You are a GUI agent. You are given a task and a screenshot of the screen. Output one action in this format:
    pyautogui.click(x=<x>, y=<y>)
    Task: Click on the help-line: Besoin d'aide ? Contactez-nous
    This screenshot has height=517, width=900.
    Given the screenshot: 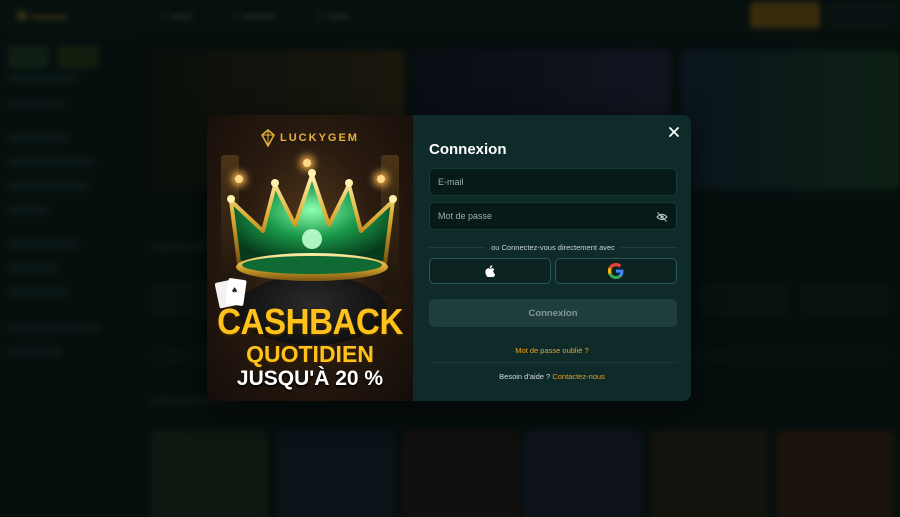 What is the action you would take?
    pyautogui.click(x=552, y=376)
    